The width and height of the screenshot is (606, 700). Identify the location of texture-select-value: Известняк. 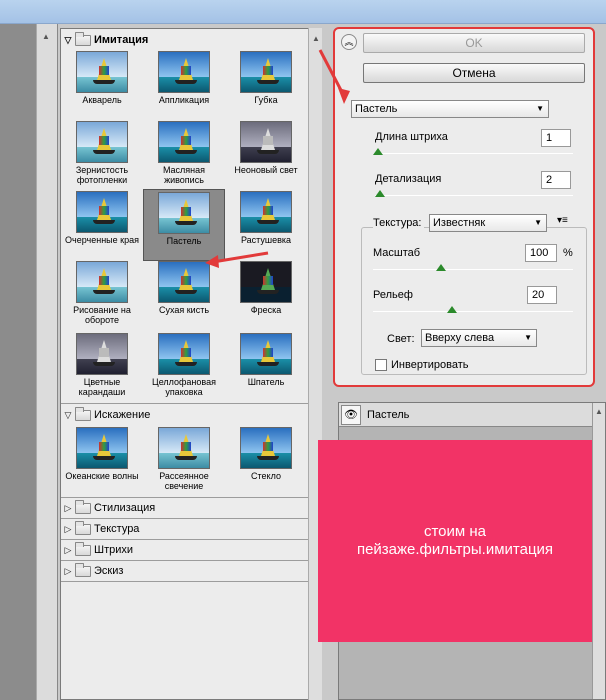
(459, 223).